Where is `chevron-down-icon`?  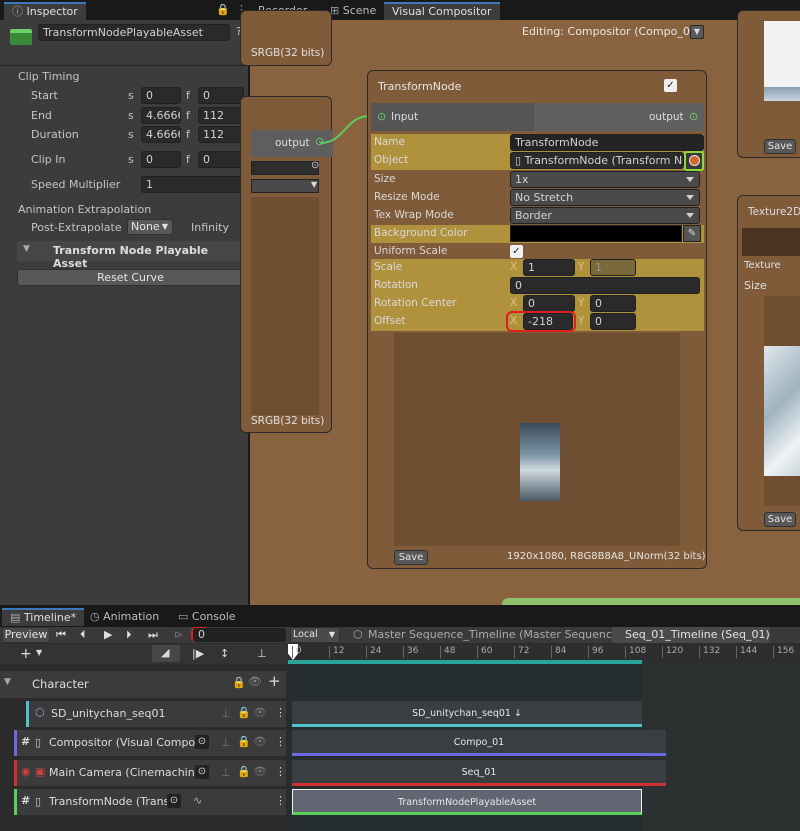
chevron-down-icon is located at coordinates (690, 215).